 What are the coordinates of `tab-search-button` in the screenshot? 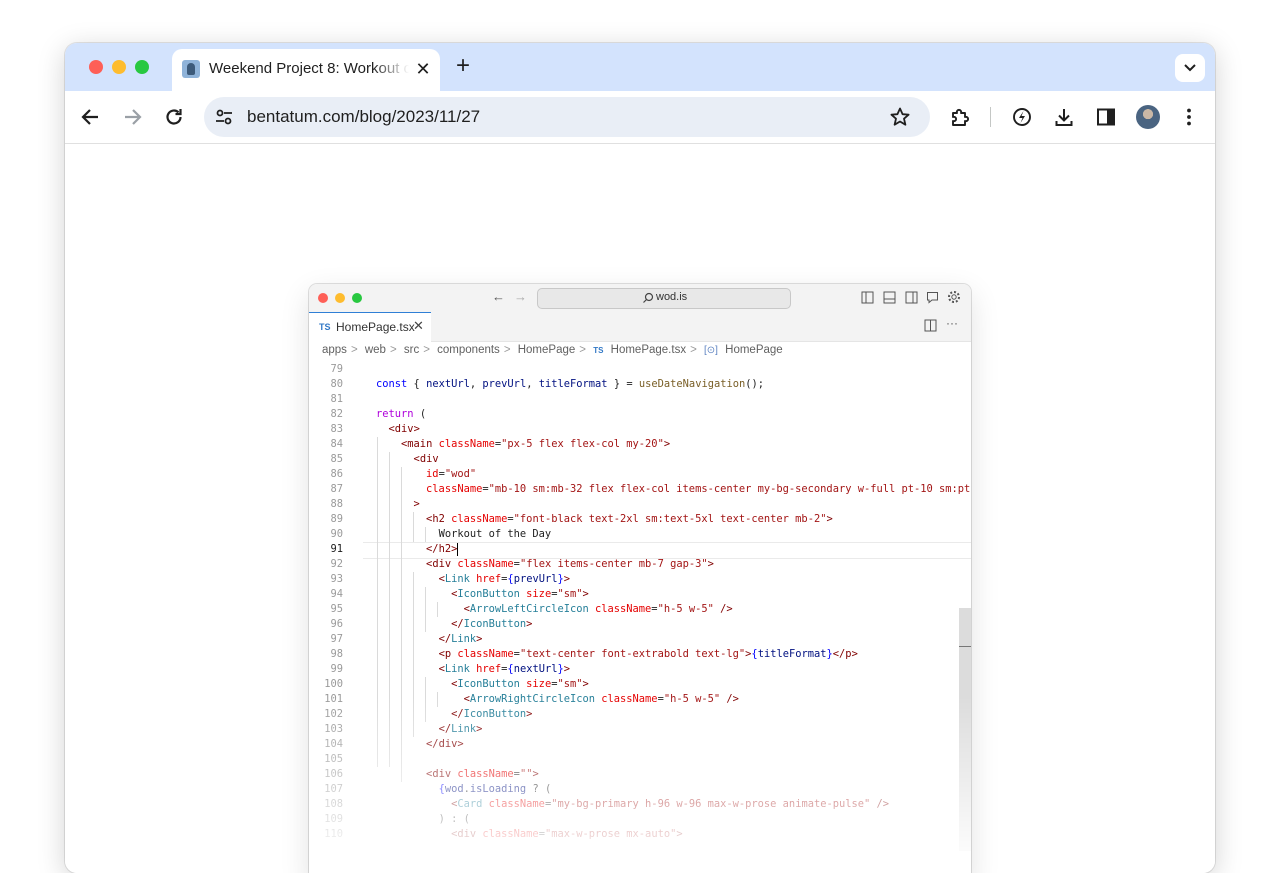 It's located at (1190, 68).